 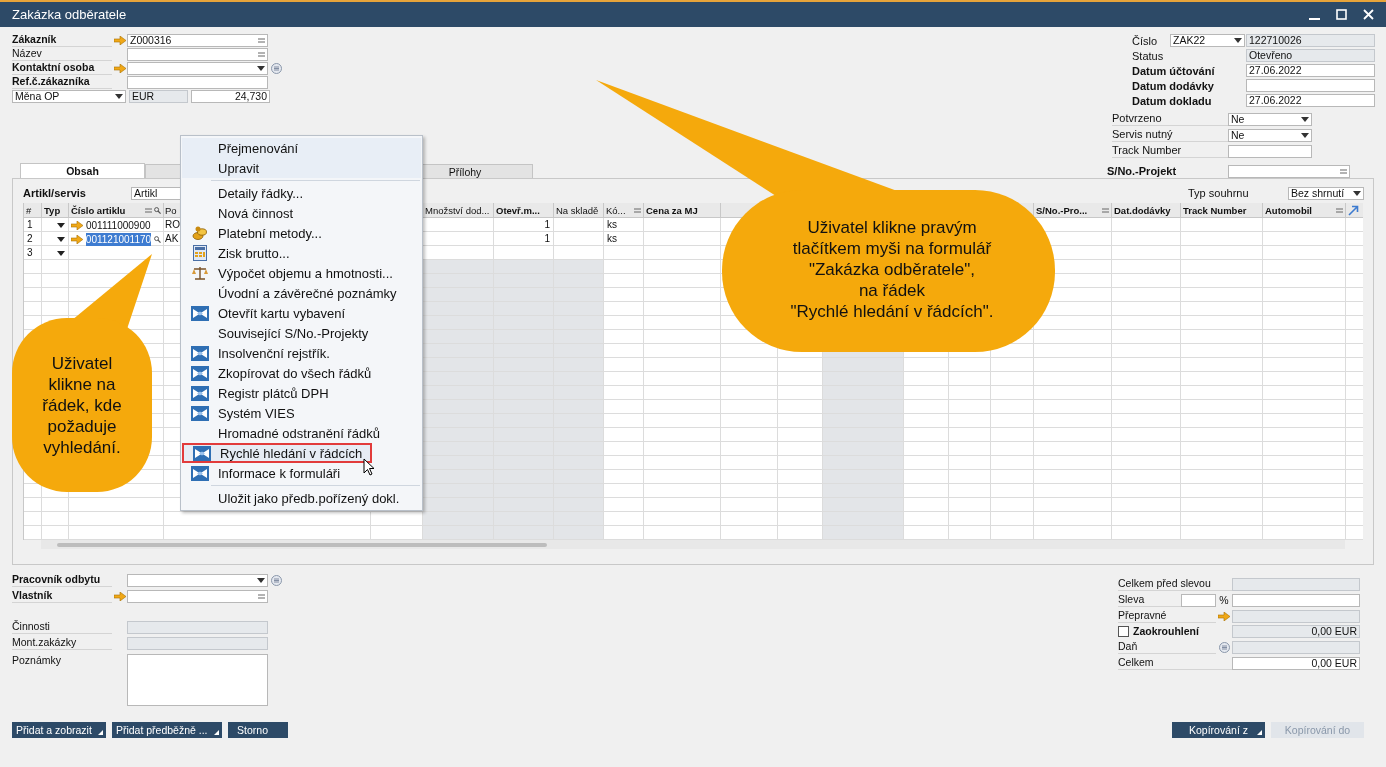 What do you see at coordinates (301, 293) in the screenshot?
I see `menu-item: Úvodní a závěrečné poznámky` at bounding box center [301, 293].